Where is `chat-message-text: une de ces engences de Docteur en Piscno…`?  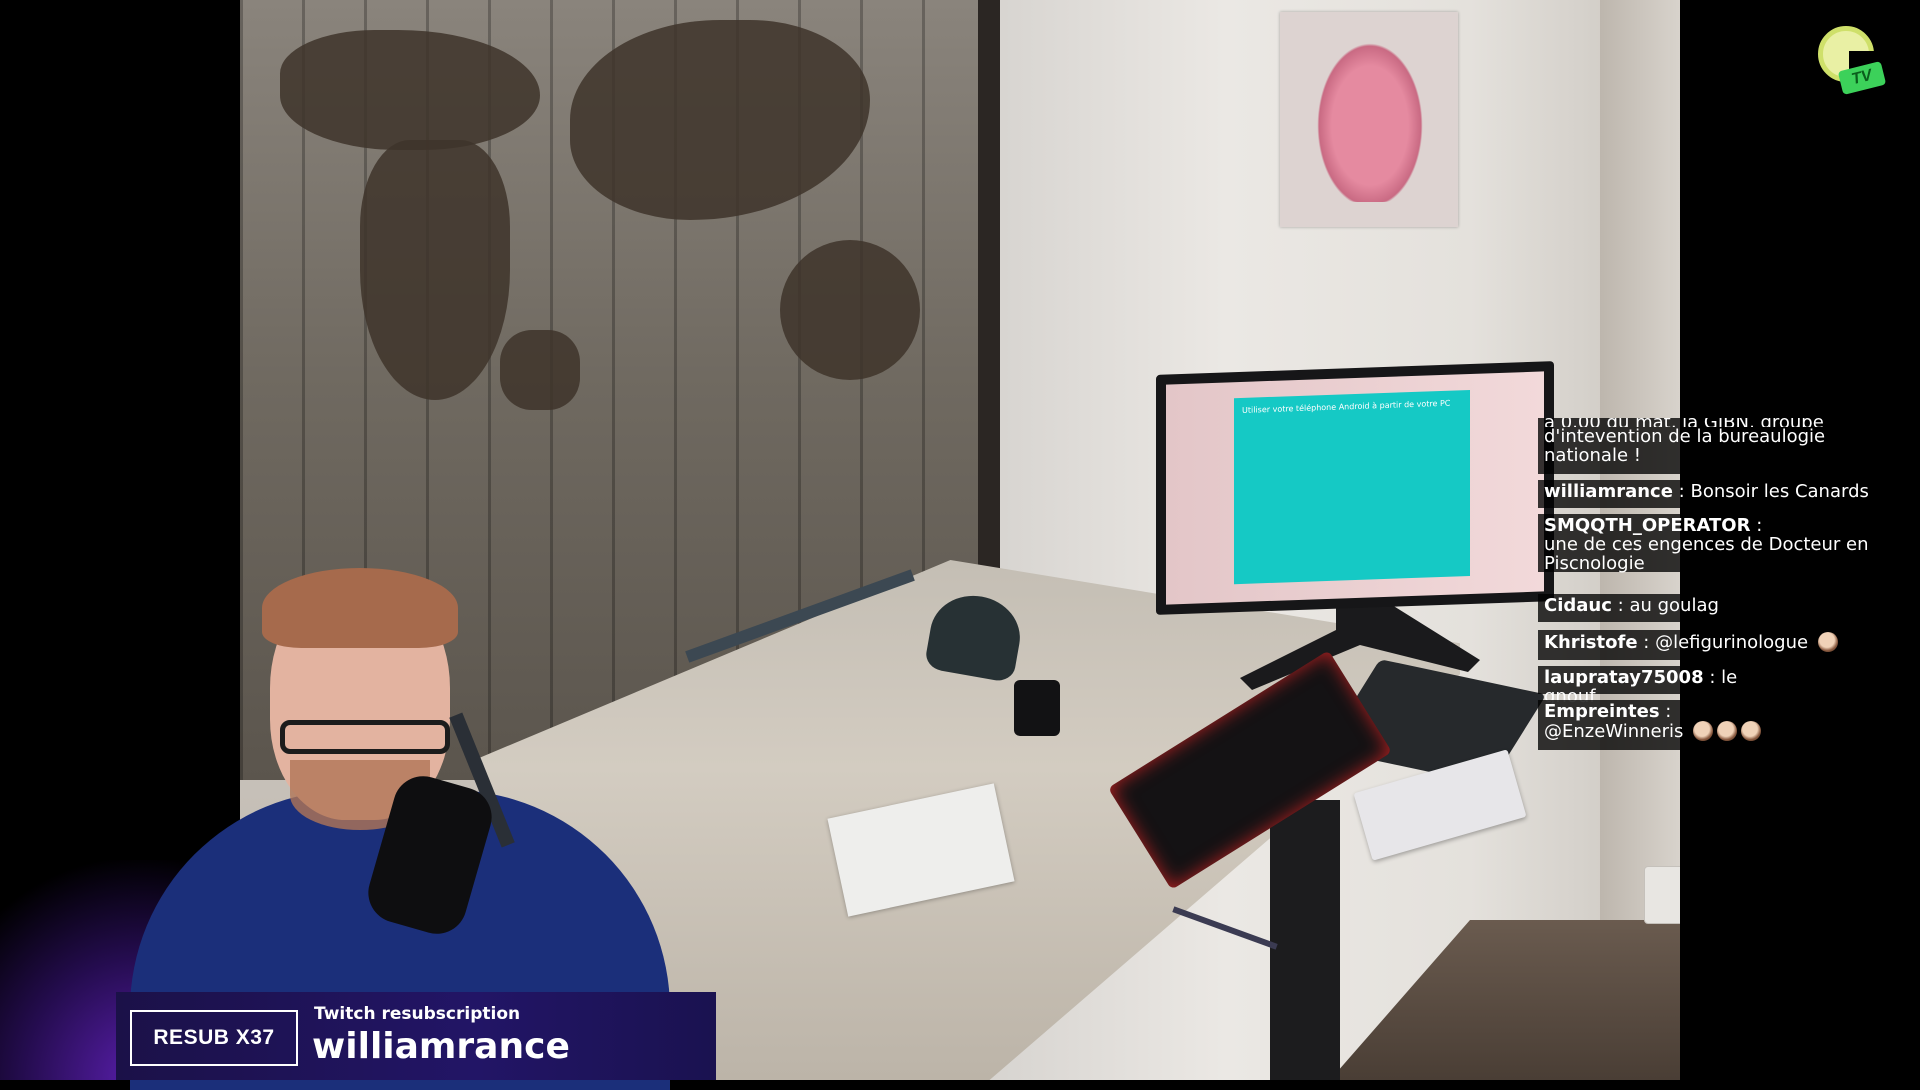 chat-message-text: une de ces engences de Docteur en Piscno… is located at coordinates (1706, 554).